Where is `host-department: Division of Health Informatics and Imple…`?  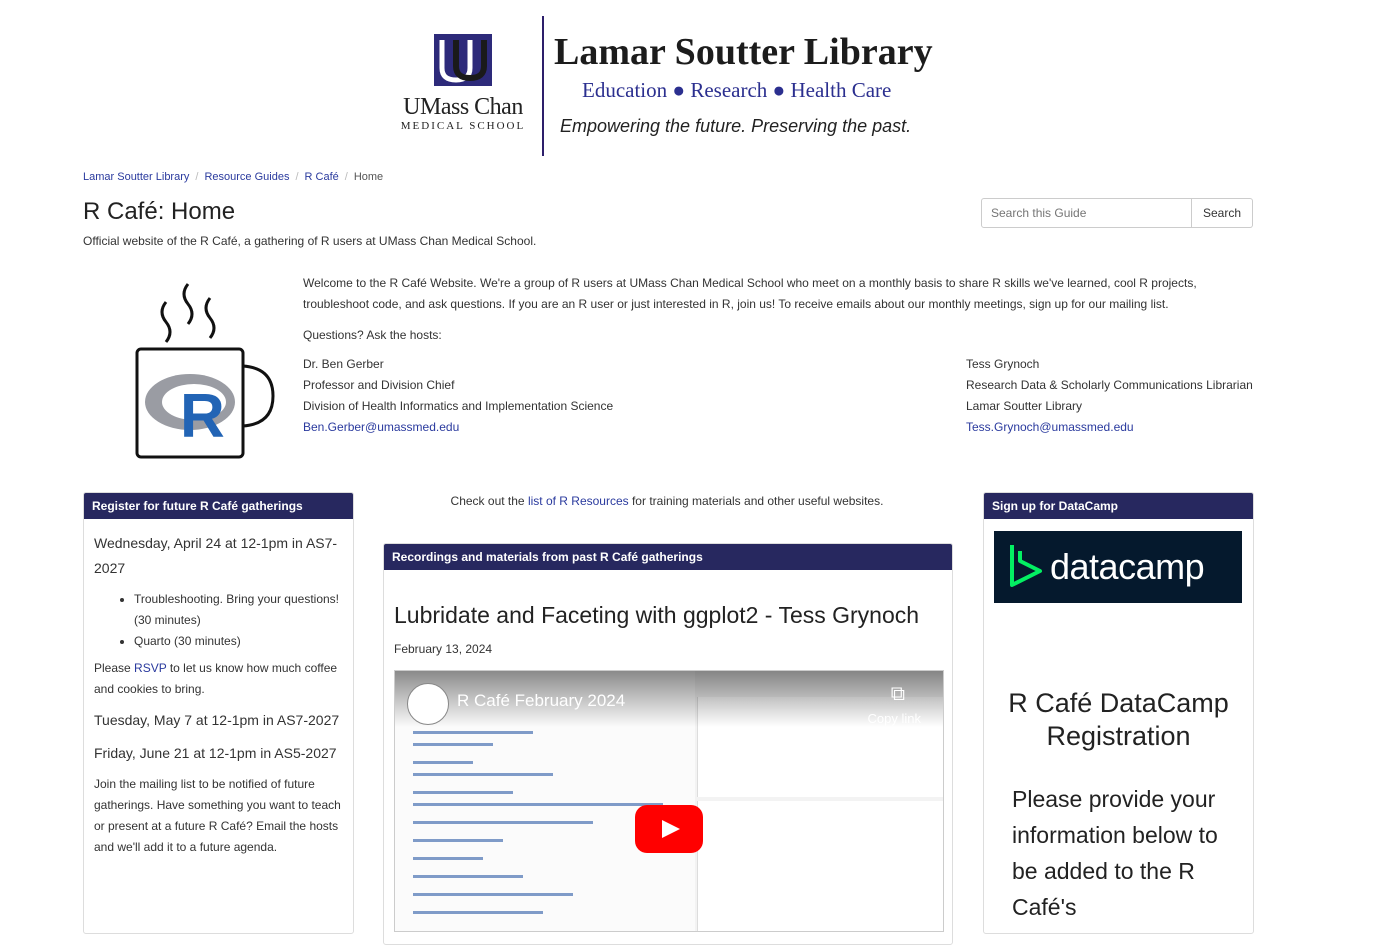
host-department: Division of Health Informatics and Imple… is located at coordinates (458, 406).